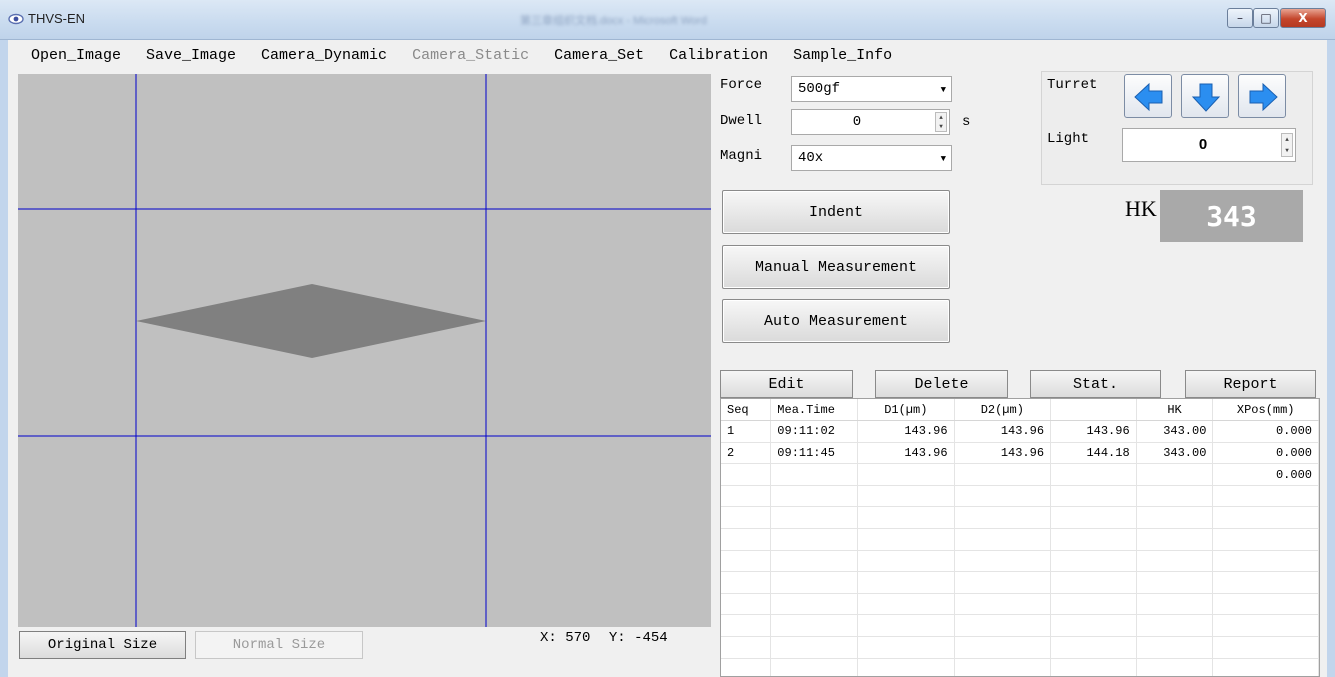 The width and height of the screenshot is (1335, 677). What do you see at coordinates (1003, 453) in the screenshot?
I see `table-cell-d2: 143.96` at bounding box center [1003, 453].